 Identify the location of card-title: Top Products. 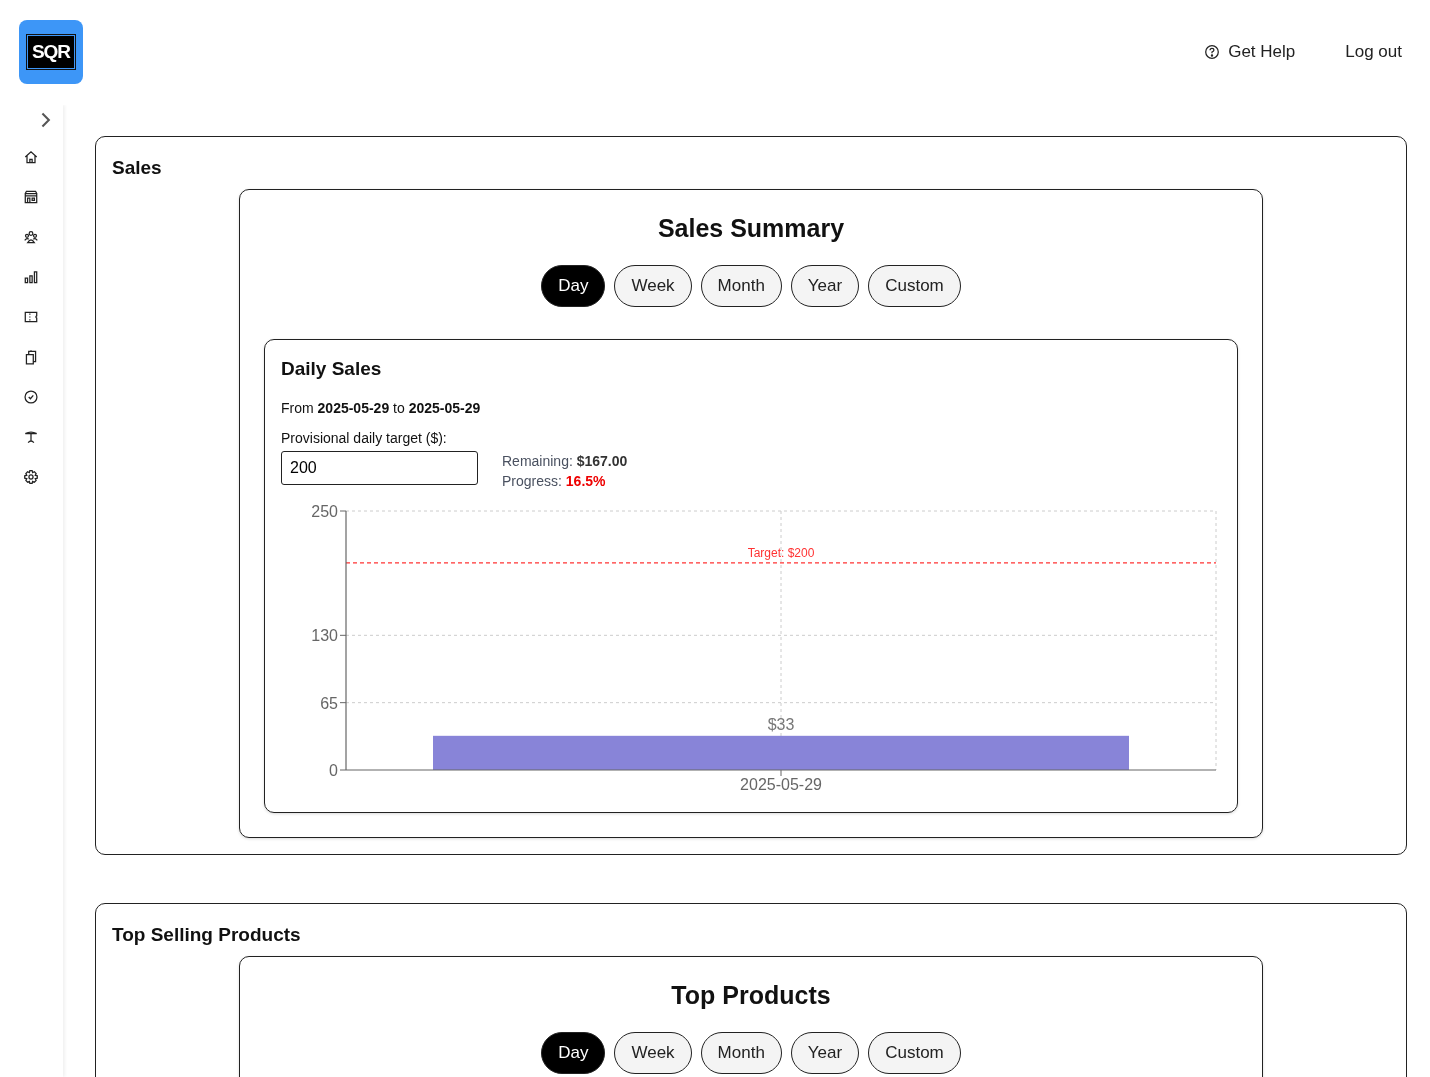
(751, 995).